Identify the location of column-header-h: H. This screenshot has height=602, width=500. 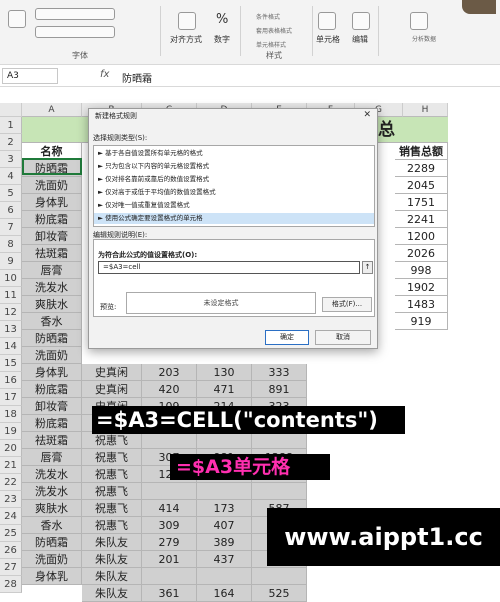
(425, 110).